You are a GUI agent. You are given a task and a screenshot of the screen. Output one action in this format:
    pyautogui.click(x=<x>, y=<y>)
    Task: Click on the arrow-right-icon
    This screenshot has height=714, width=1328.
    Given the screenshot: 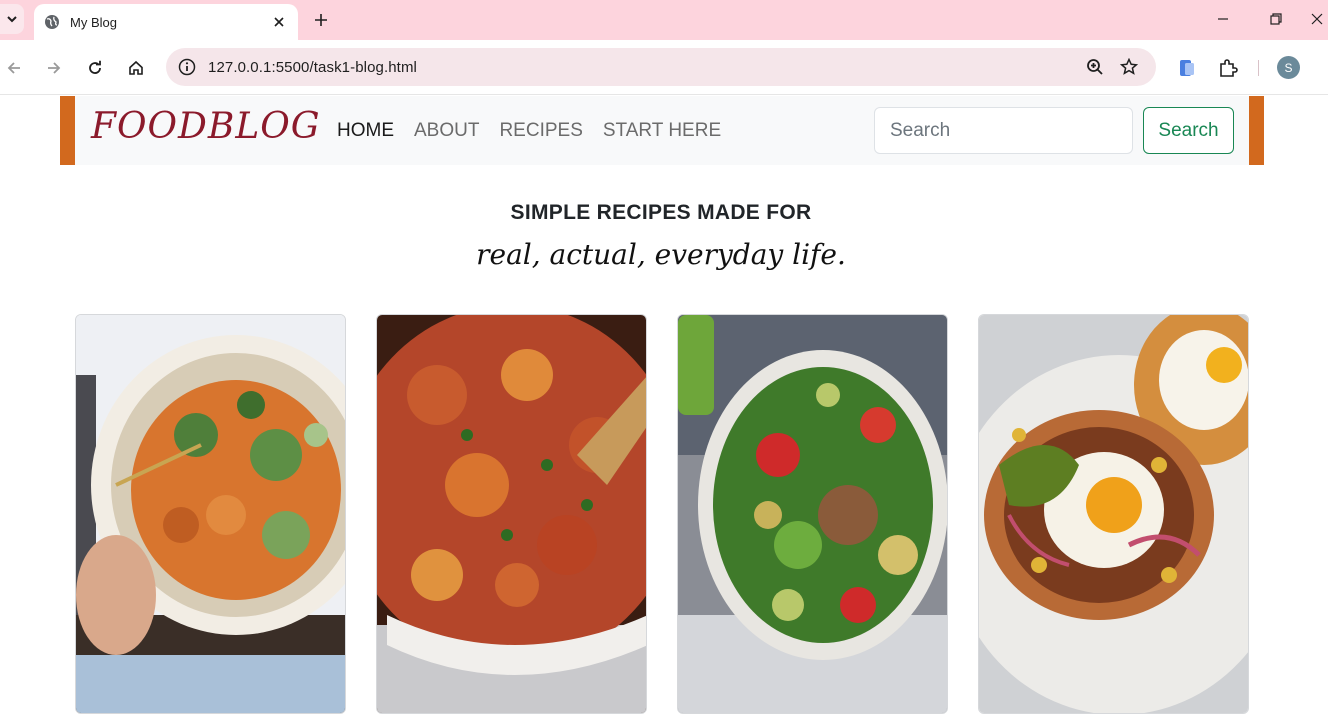 What is the action you would take?
    pyautogui.click(x=54, y=68)
    